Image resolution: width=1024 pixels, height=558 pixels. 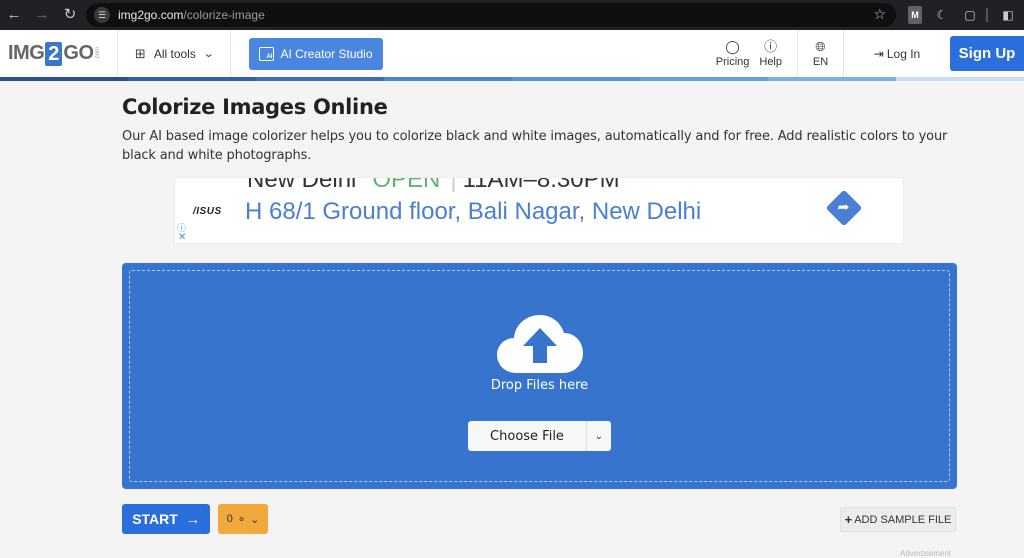 I want to click on credits-dropdown: 0 ⚬ ⌄, so click(x=243, y=519).